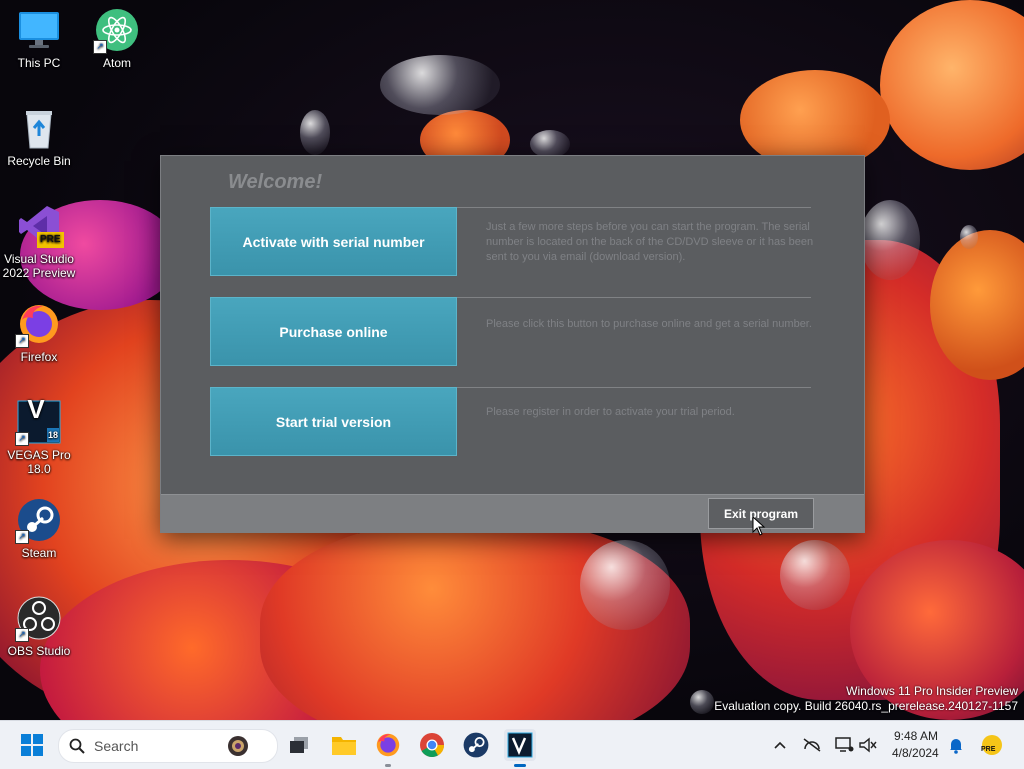 Image resolution: width=1024 pixels, height=769 pixels. I want to click on network-status-button, so click(812, 745).